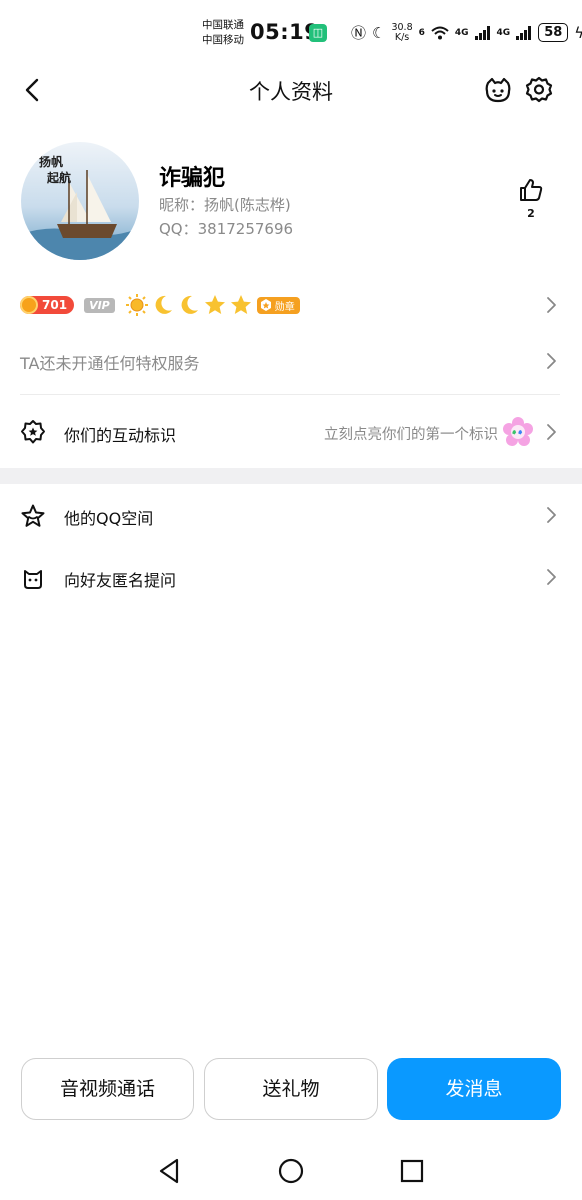  Describe the element at coordinates (120, 434) in the screenshot. I see `interaction-label: 你们的互动标识` at that location.